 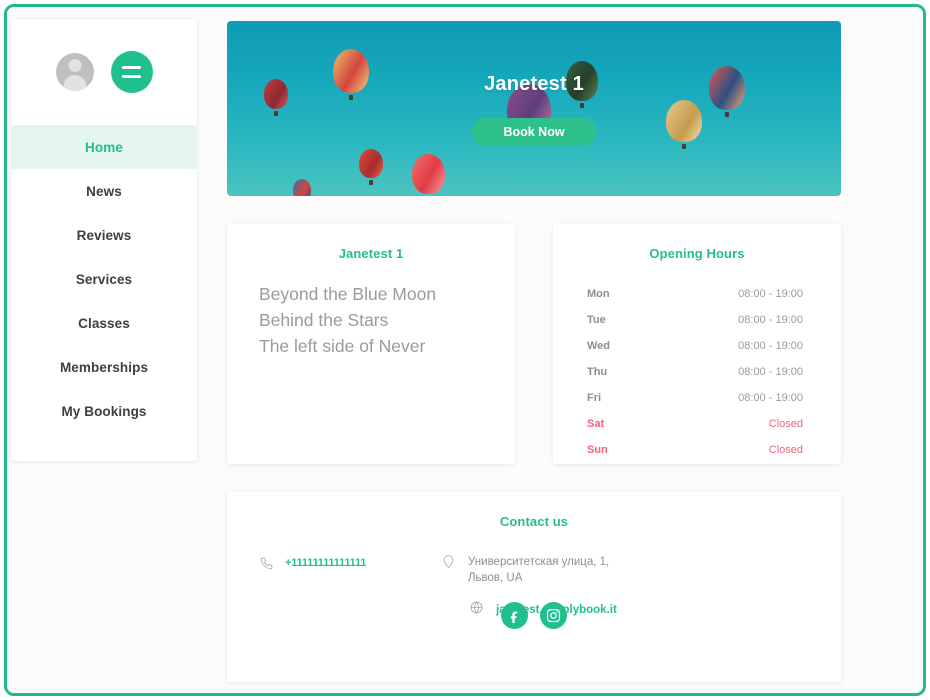 I want to click on hours-day: Sat, so click(x=596, y=424).